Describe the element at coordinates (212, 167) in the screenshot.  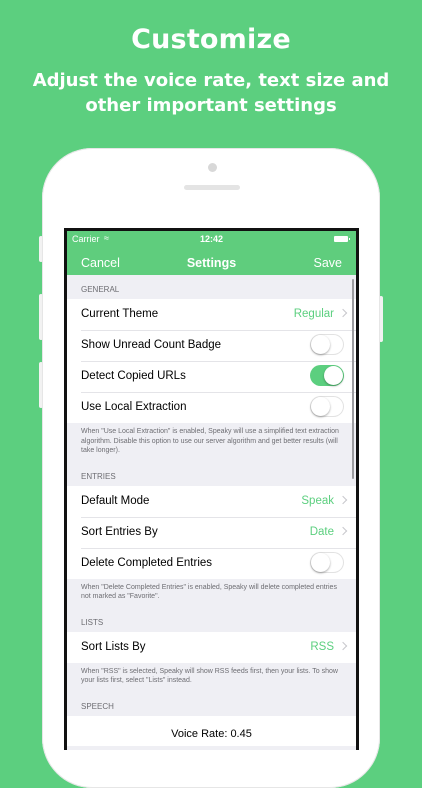
I see `phone-camera` at that location.